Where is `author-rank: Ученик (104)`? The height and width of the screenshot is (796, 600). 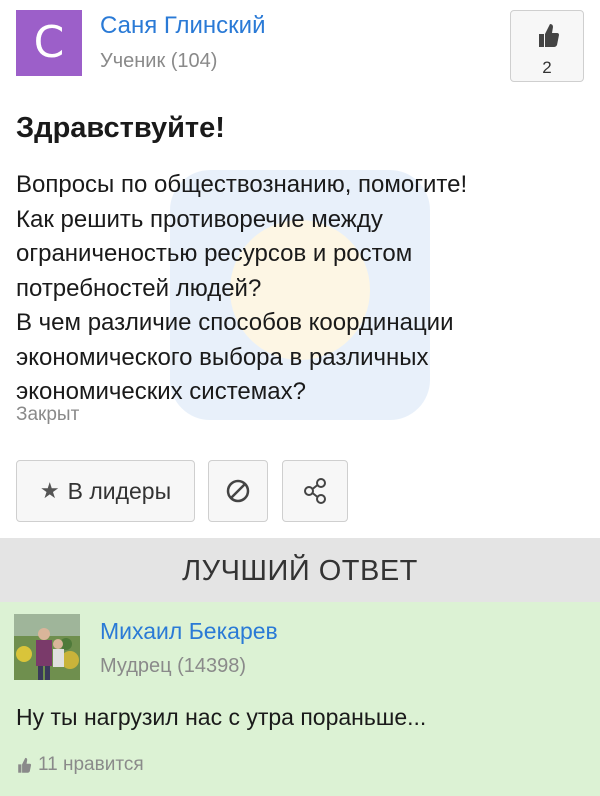
author-rank: Ученик (104) is located at coordinates (159, 61).